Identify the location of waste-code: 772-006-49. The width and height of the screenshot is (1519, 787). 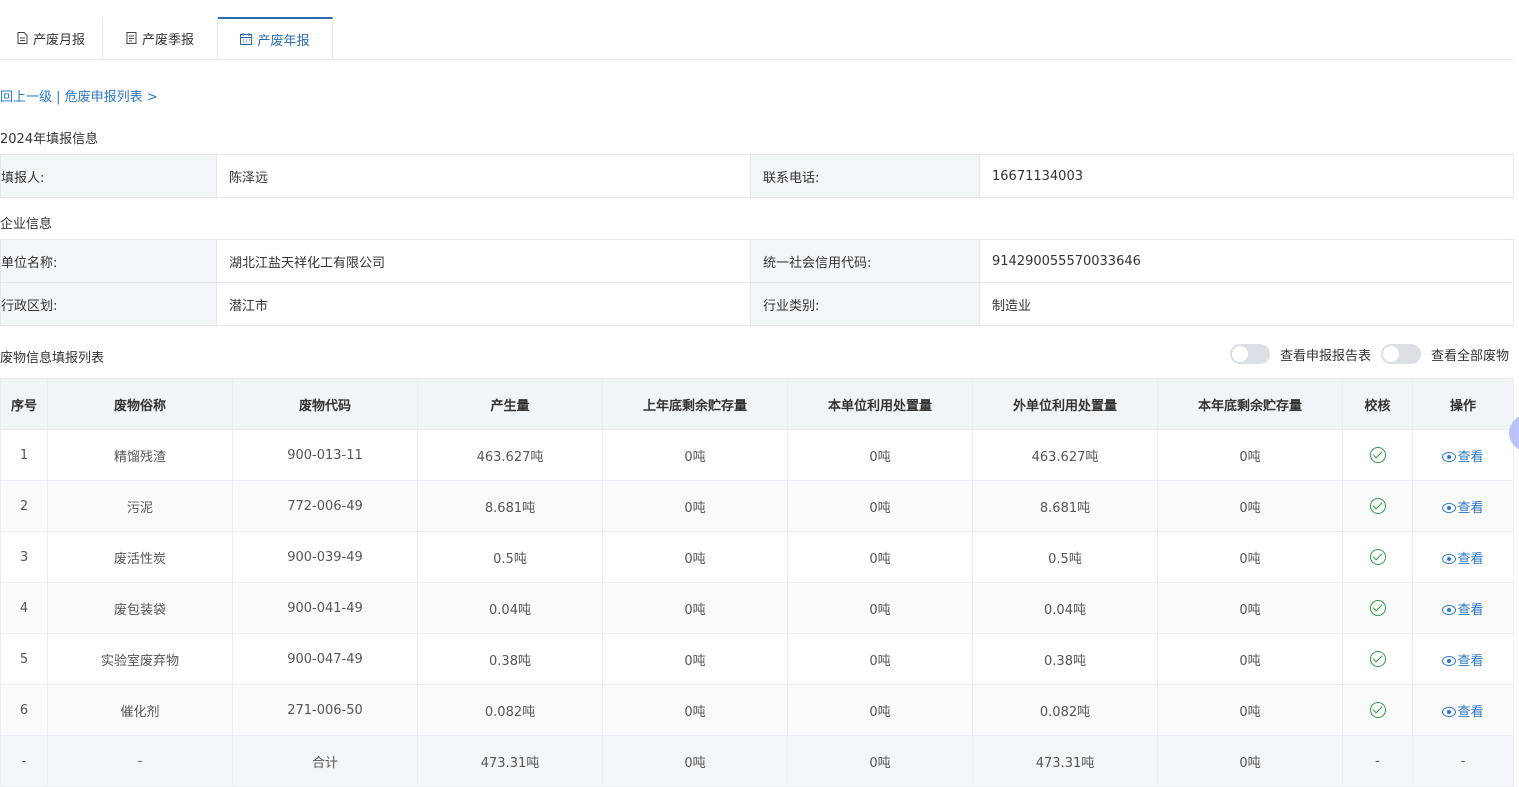
(325, 506).